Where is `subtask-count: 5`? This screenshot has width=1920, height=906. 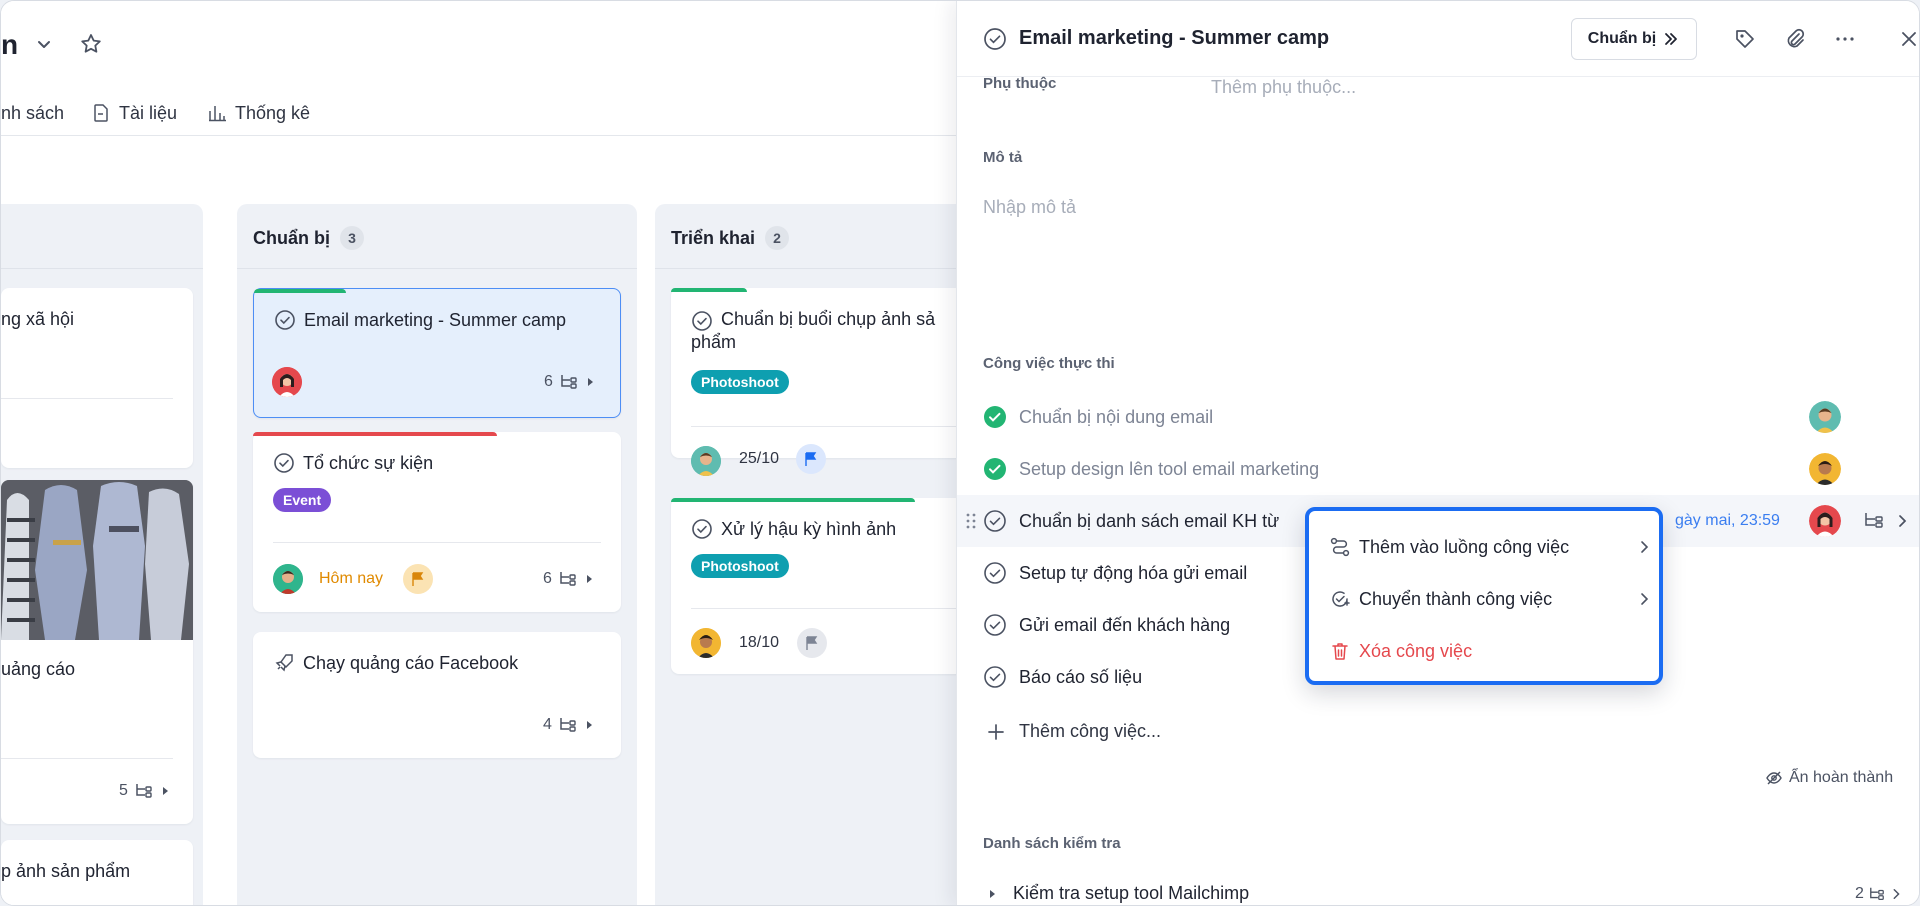
subtask-count: 5 is located at coordinates (144, 791).